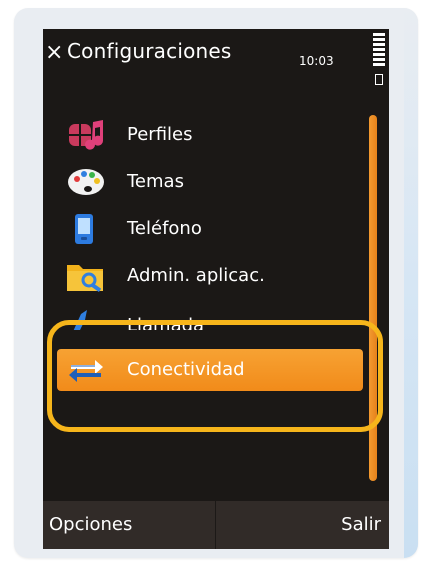  I want to click on softkey-bar: Opciones Salir, so click(216, 525).